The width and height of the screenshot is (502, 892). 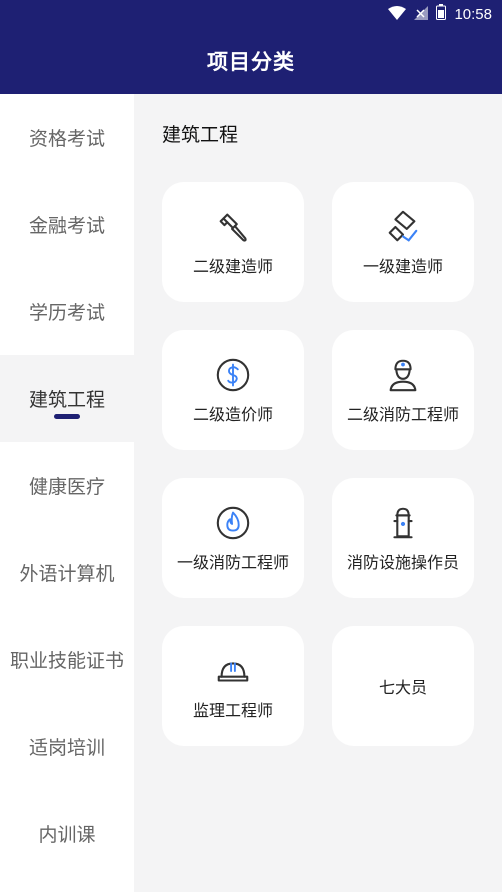 What do you see at coordinates (233, 227) in the screenshot?
I see `hammer-icon` at bounding box center [233, 227].